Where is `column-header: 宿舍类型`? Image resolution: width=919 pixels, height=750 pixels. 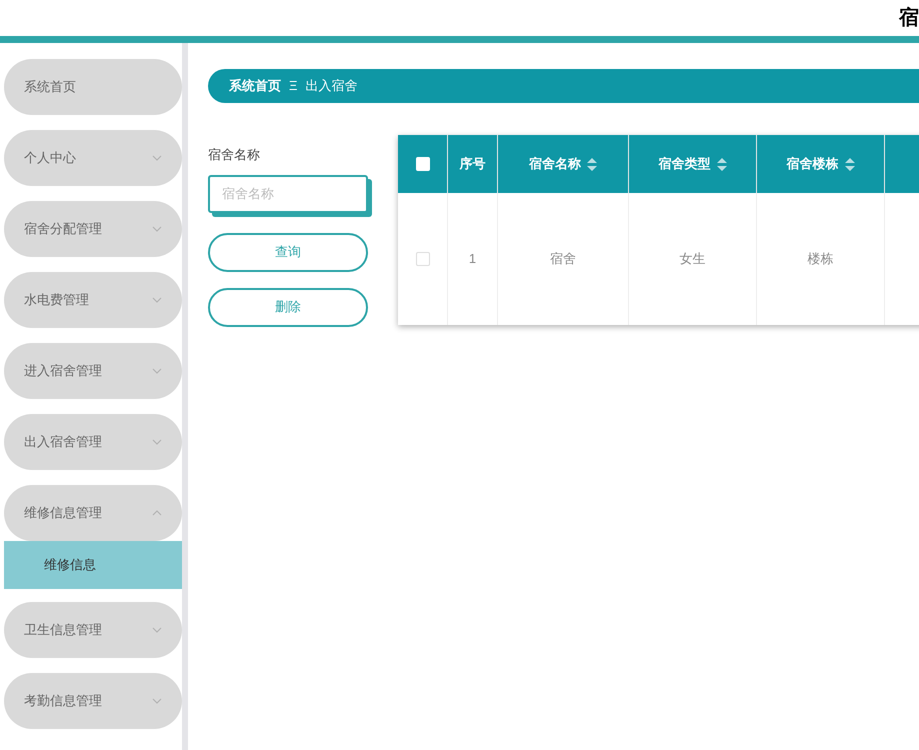
column-header: 宿舍类型 is located at coordinates (693, 164).